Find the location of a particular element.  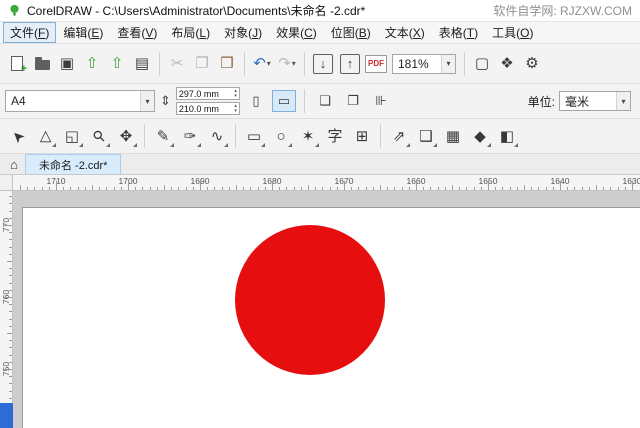

zoom-tool: ⚲ is located at coordinates (99, 136).